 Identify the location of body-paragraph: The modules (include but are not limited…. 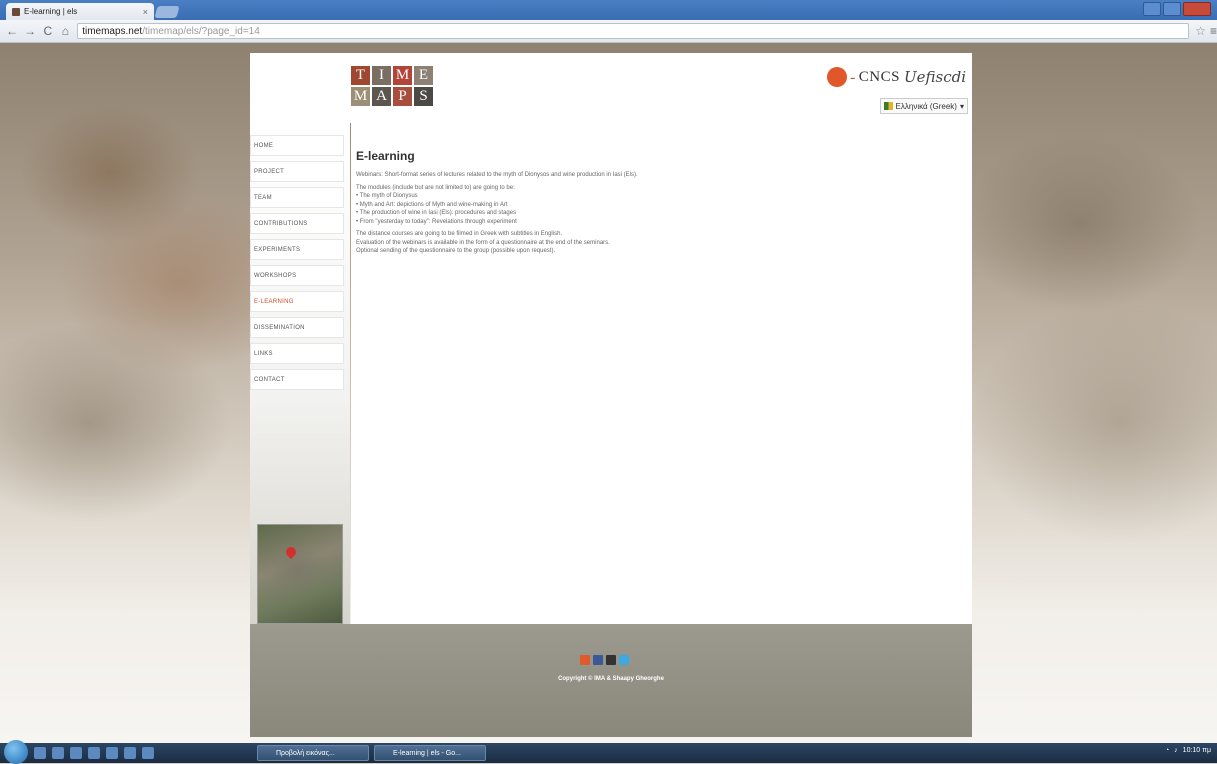
(435, 187).